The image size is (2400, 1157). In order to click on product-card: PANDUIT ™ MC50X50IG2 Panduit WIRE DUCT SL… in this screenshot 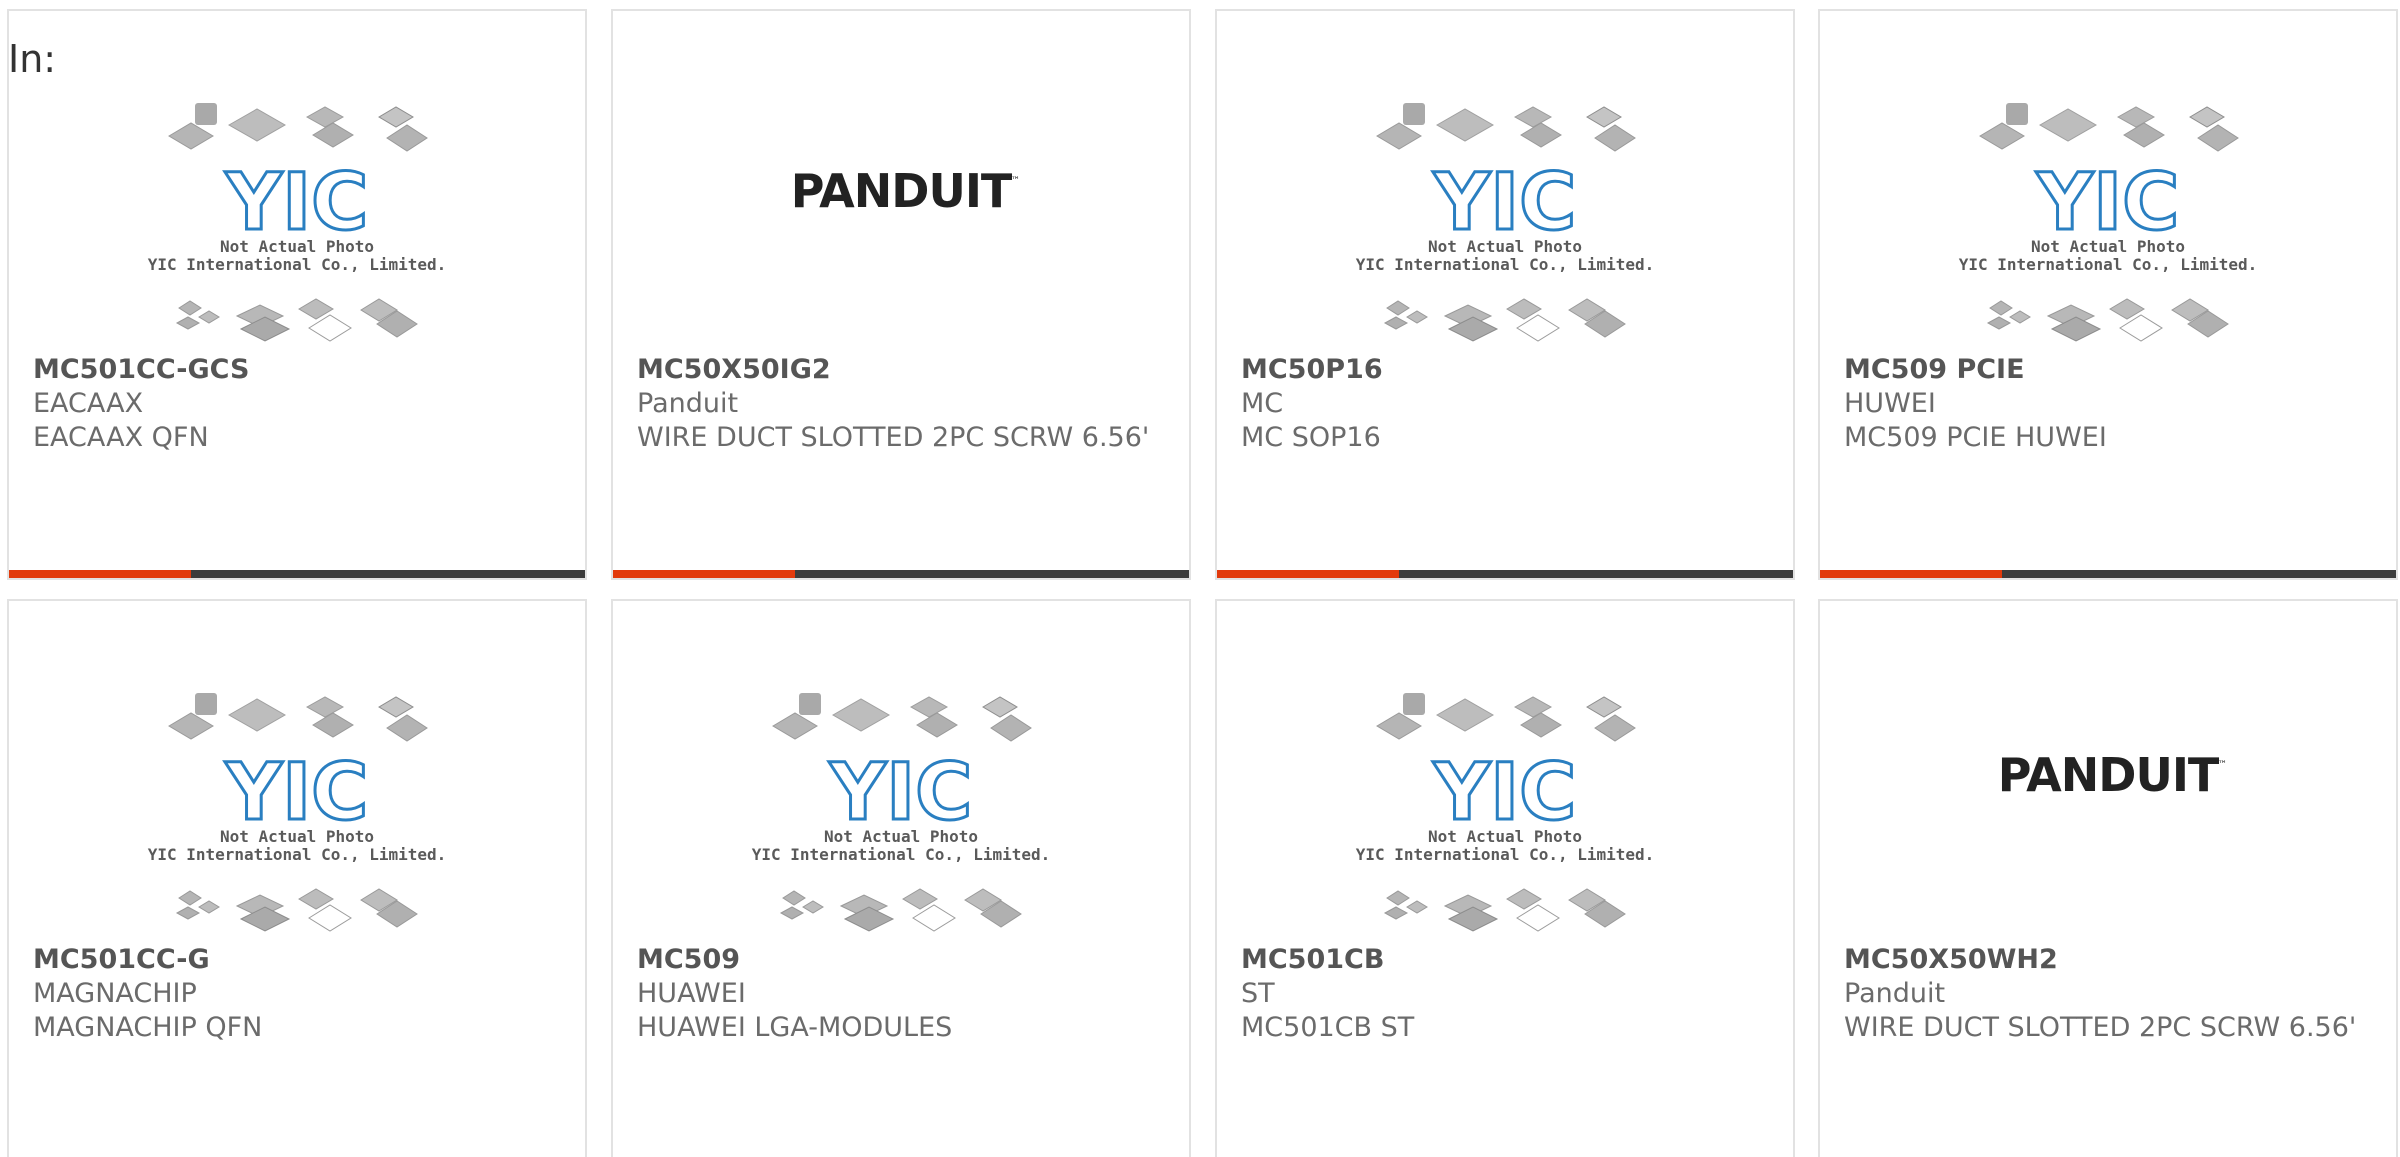, I will do `click(901, 294)`.